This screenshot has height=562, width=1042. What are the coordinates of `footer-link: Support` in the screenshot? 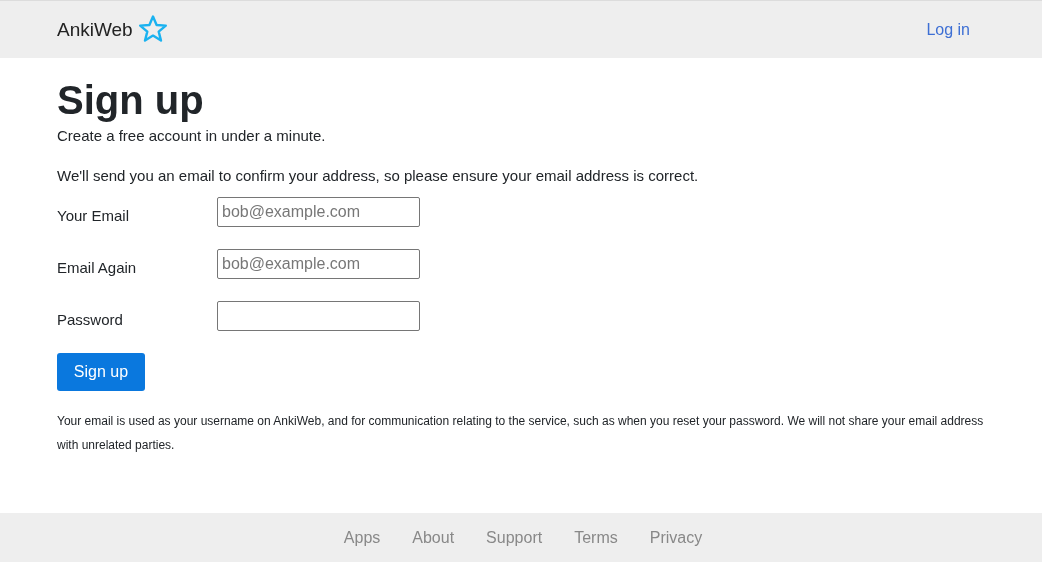 It's located at (514, 537).